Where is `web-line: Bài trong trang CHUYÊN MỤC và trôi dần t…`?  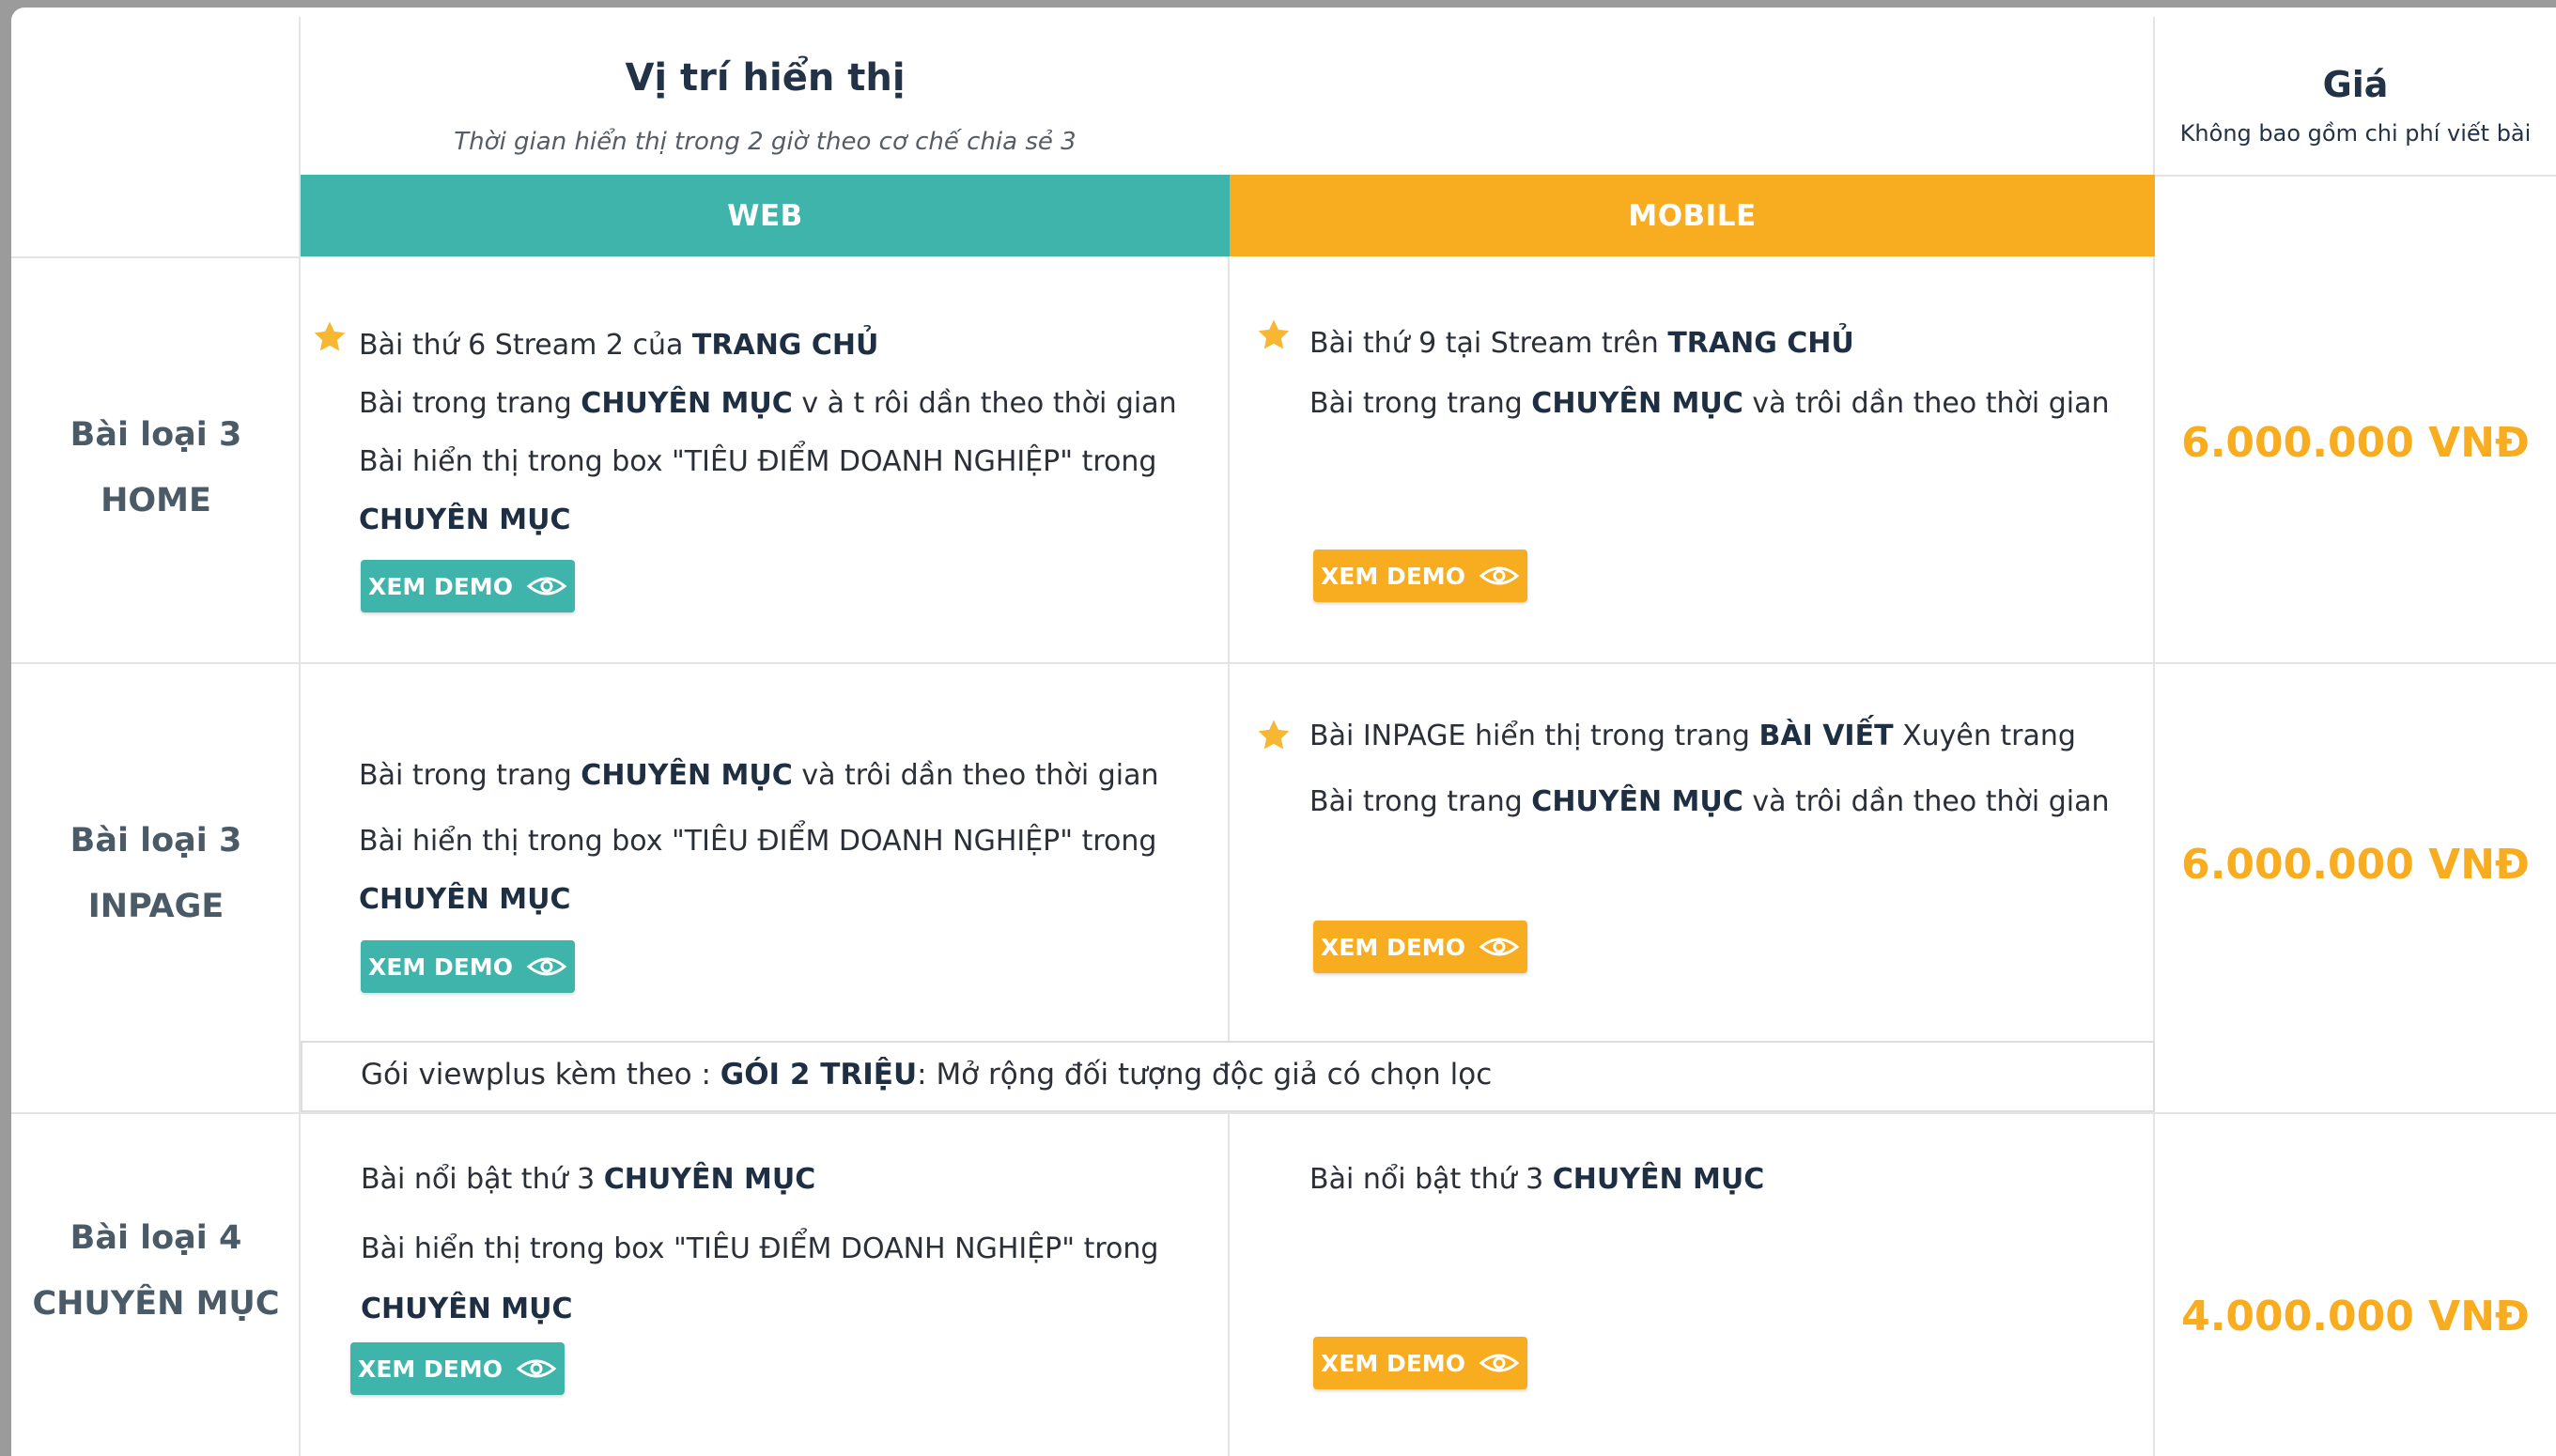 web-line: Bài trong trang CHUYÊN MỤC và trôi dần t… is located at coordinates (759, 775).